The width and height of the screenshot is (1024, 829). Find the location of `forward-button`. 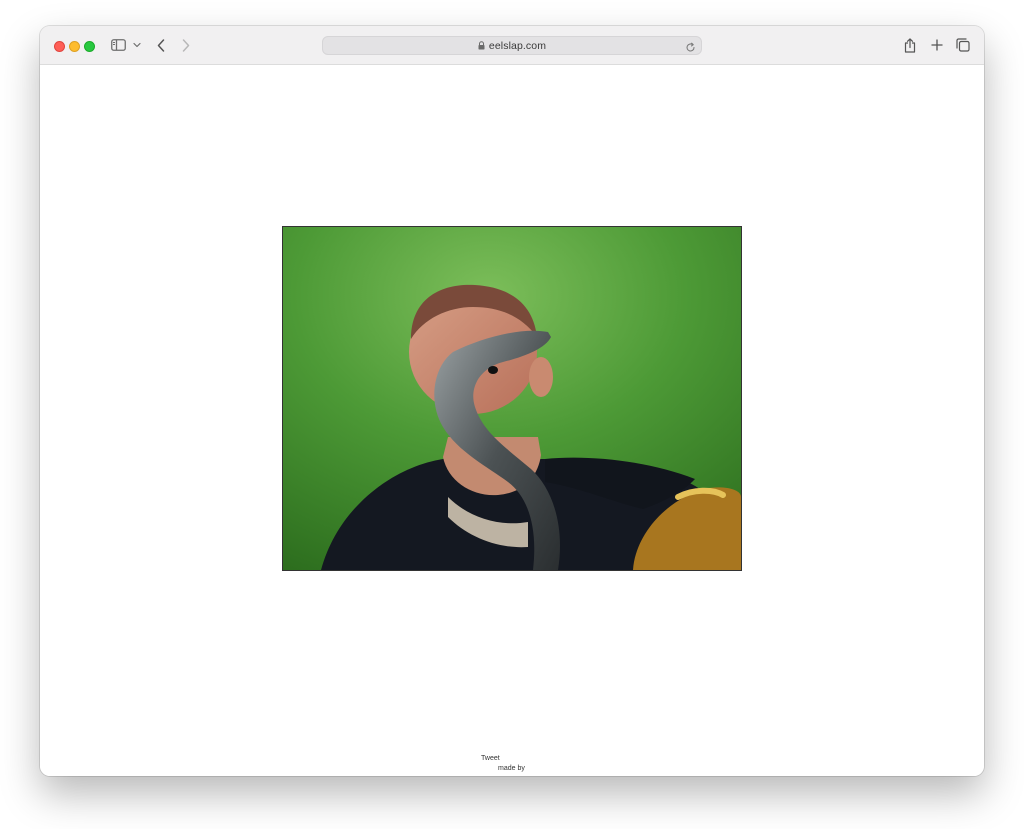

forward-button is located at coordinates (186, 45).